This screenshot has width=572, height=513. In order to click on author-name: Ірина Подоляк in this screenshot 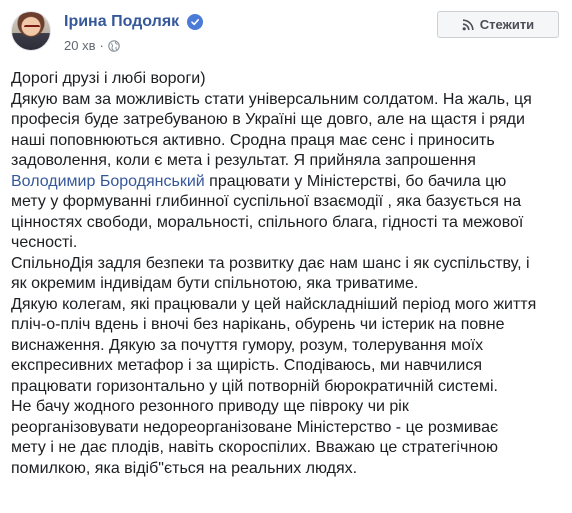, I will do `click(121, 22)`.